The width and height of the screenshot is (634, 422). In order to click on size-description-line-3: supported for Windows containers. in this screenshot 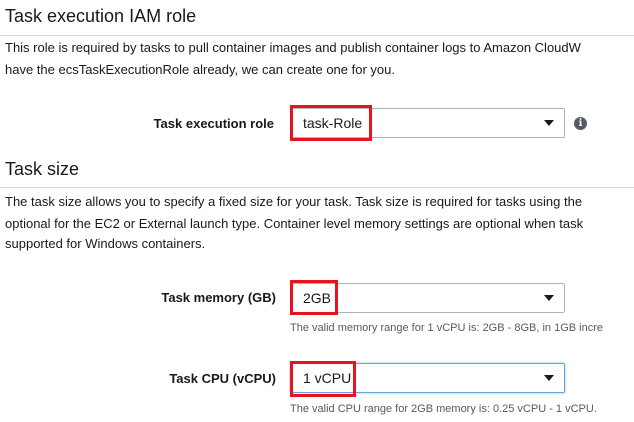, I will do `click(105, 243)`.